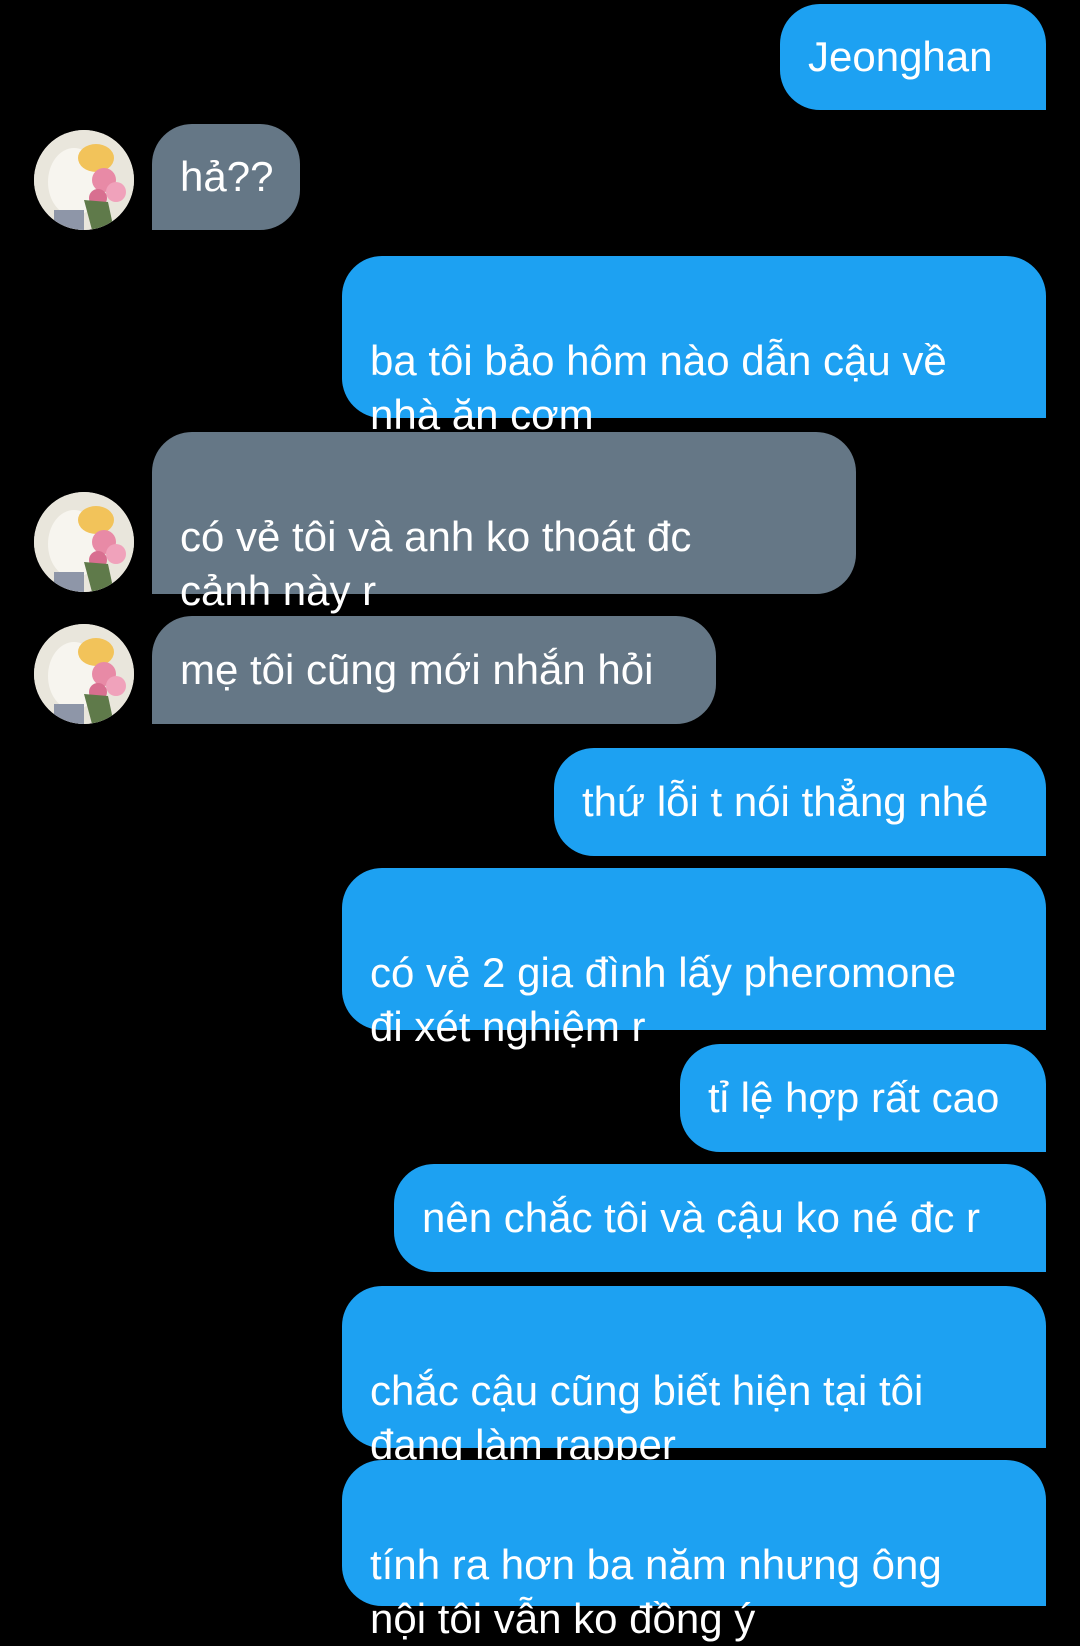 The width and height of the screenshot is (1080, 1646). I want to click on message-text: thứ lỗi t nói thẳng nhé, so click(785, 801).